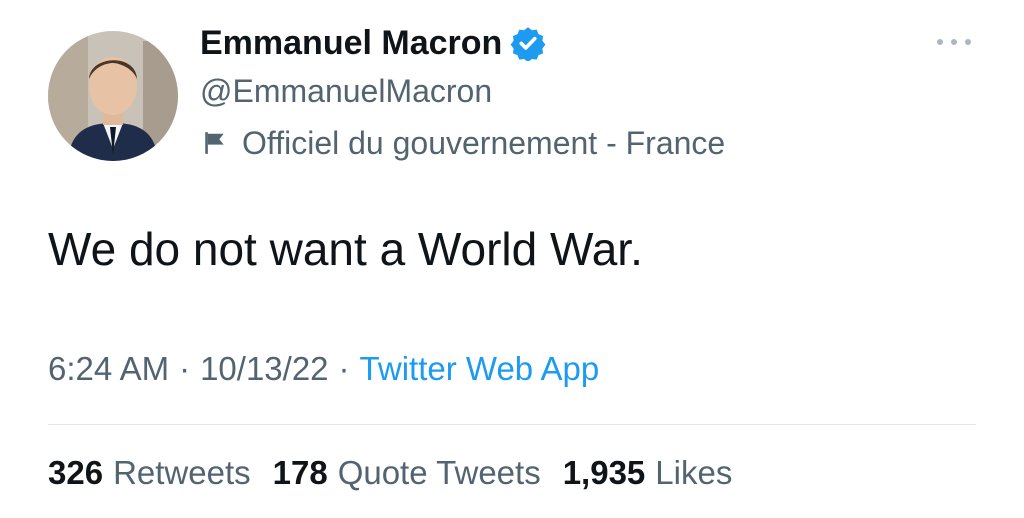  What do you see at coordinates (954, 42) in the screenshot?
I see `more-options-icon` at bounding box center [954, 42].